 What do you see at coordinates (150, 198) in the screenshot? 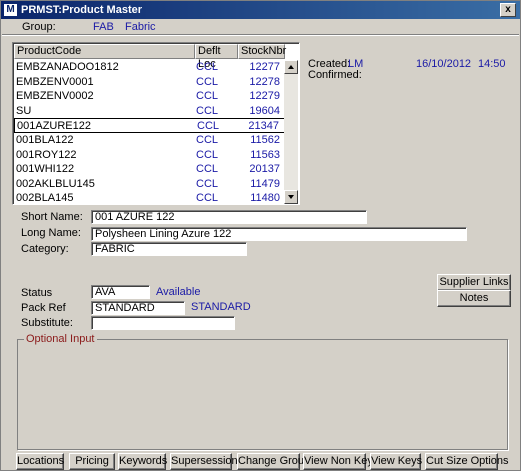
I see `table-row: 002BLA145 CCL 11480` at bounding box center [150, 198].